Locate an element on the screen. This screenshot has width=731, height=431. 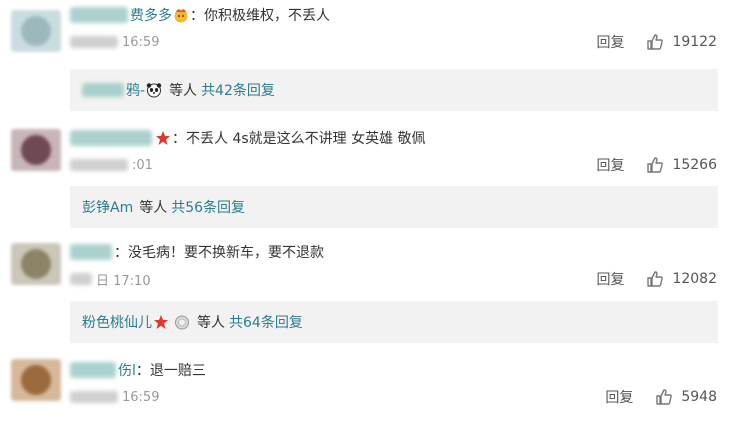
reply-username: 彭铮Am is located at coordinates (107, 207).